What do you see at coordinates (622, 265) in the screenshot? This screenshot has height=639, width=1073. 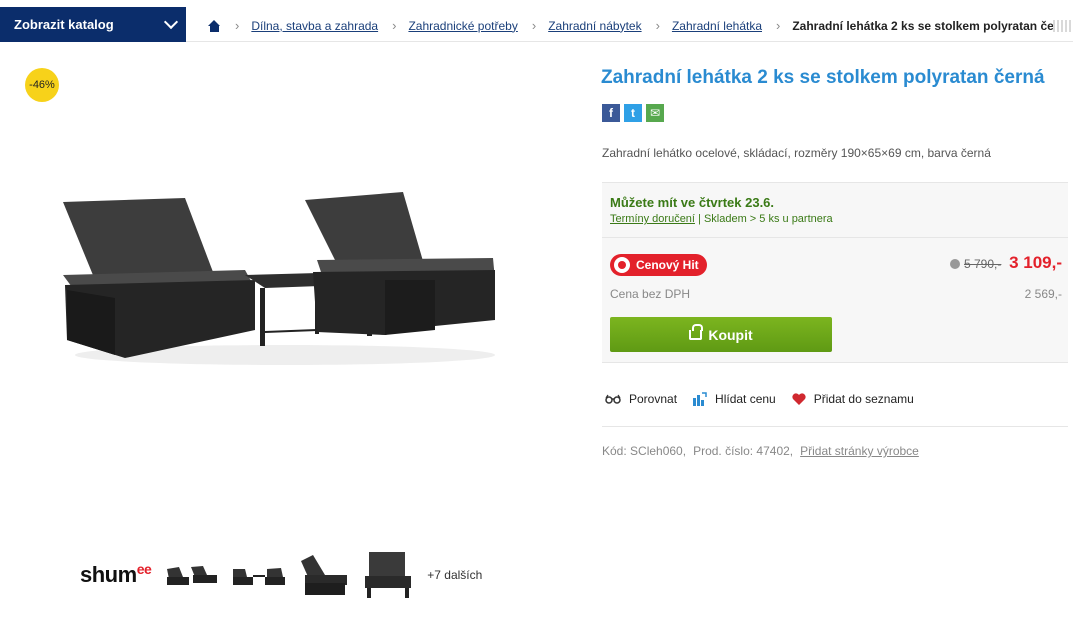 I see `price-hit-icon` at bounding box center [622, 265].